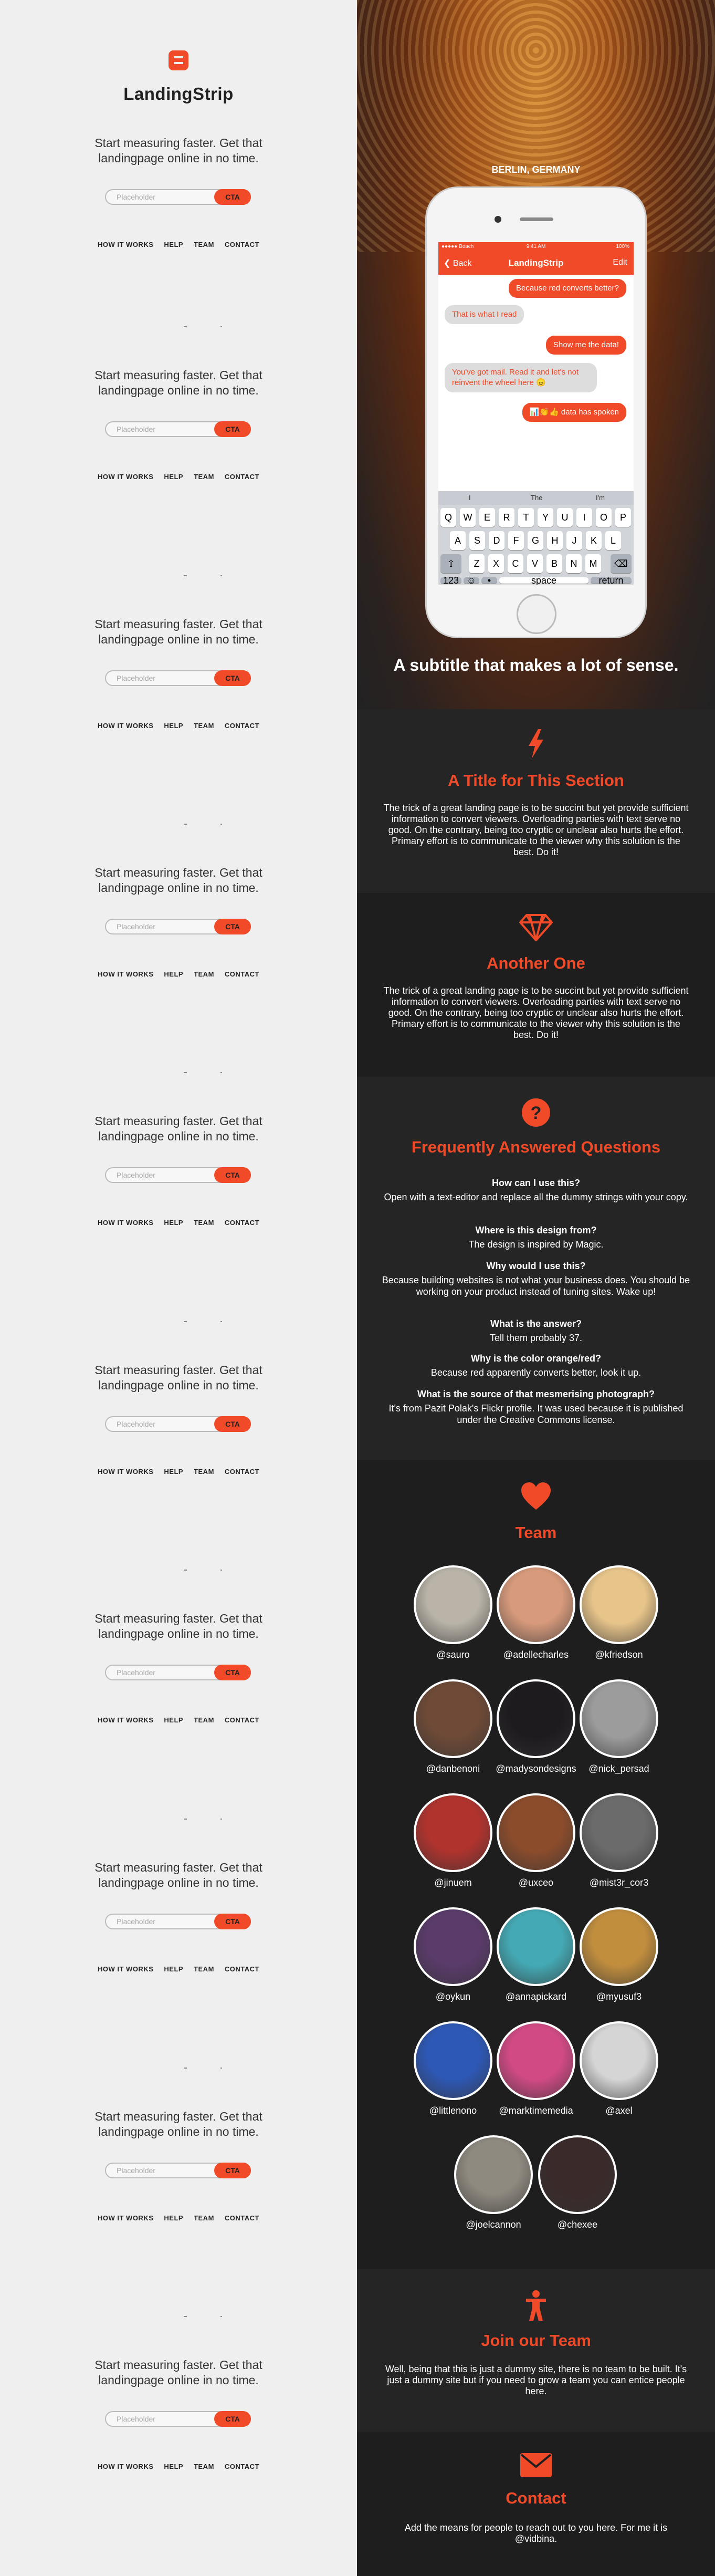 The image size is (715, 2576). What do you see at coordinates (619, 2110) in the screenshot?
I see `member-handle: @axel` at bounding box center [619, 2110].